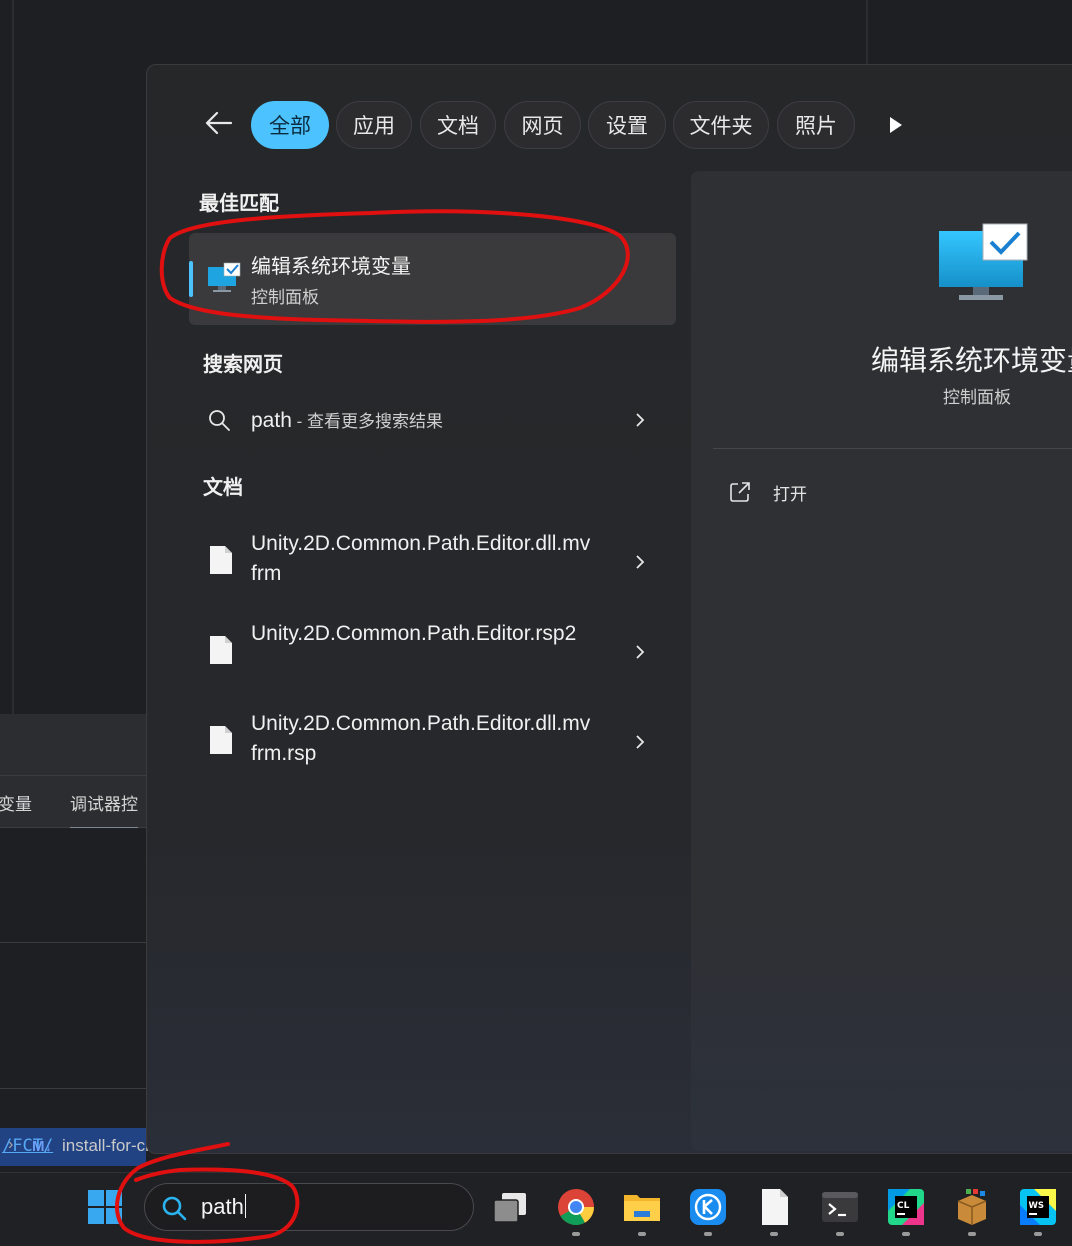 The width and height of the screenshot is (1072, 1246). Describe the element at coordinates (16, 802) in the screenshot. I see `tab-variables: 变量` at that location.